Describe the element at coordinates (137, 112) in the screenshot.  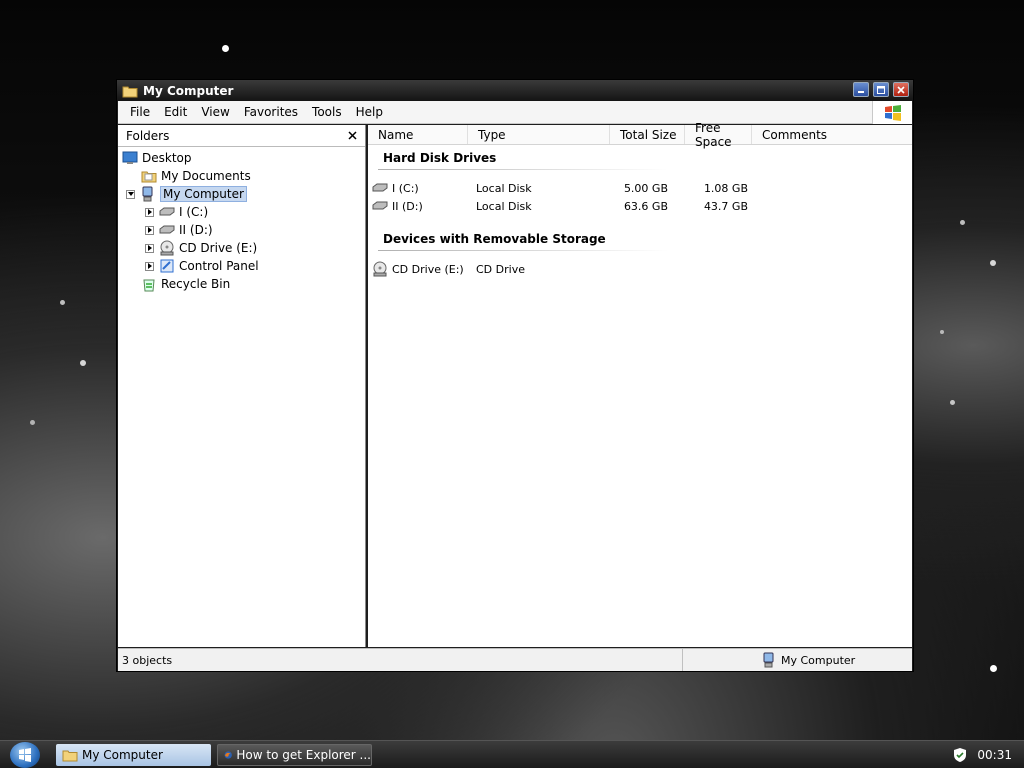
I see `menu-file: File` at that location.